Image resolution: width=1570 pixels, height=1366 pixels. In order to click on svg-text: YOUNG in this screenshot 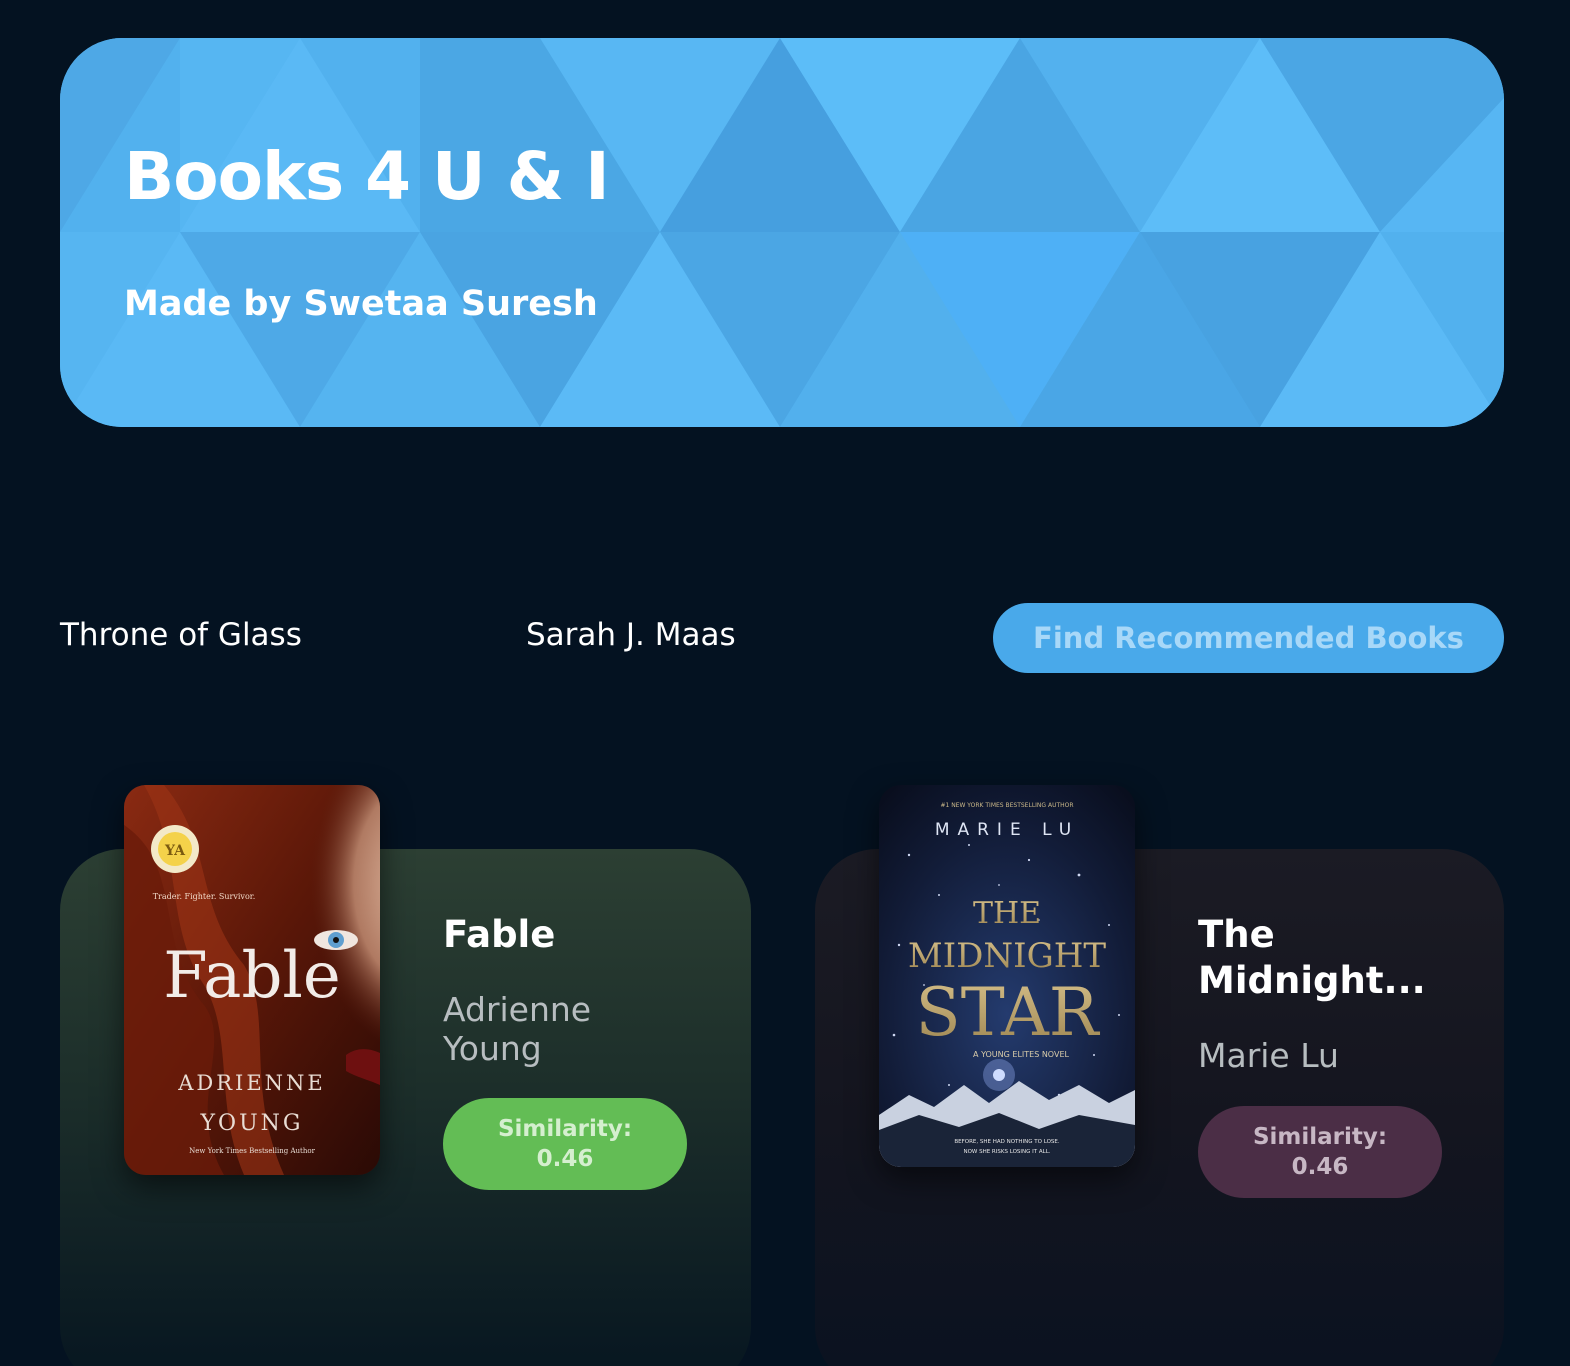, I will do `click(252, 1123)`.